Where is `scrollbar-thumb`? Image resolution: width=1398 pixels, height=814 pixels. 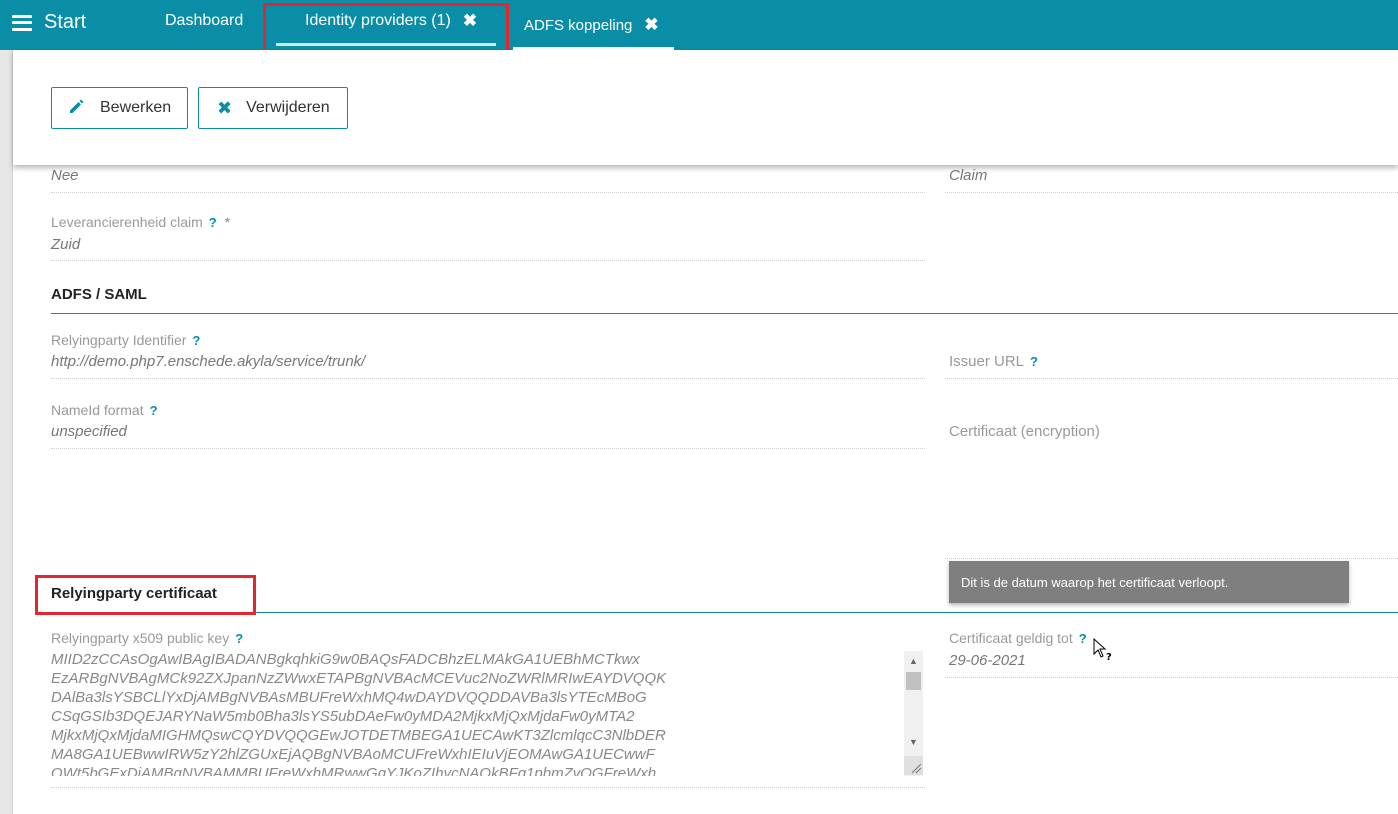 scrollbar-thumb is located at coordinates (913, 681).